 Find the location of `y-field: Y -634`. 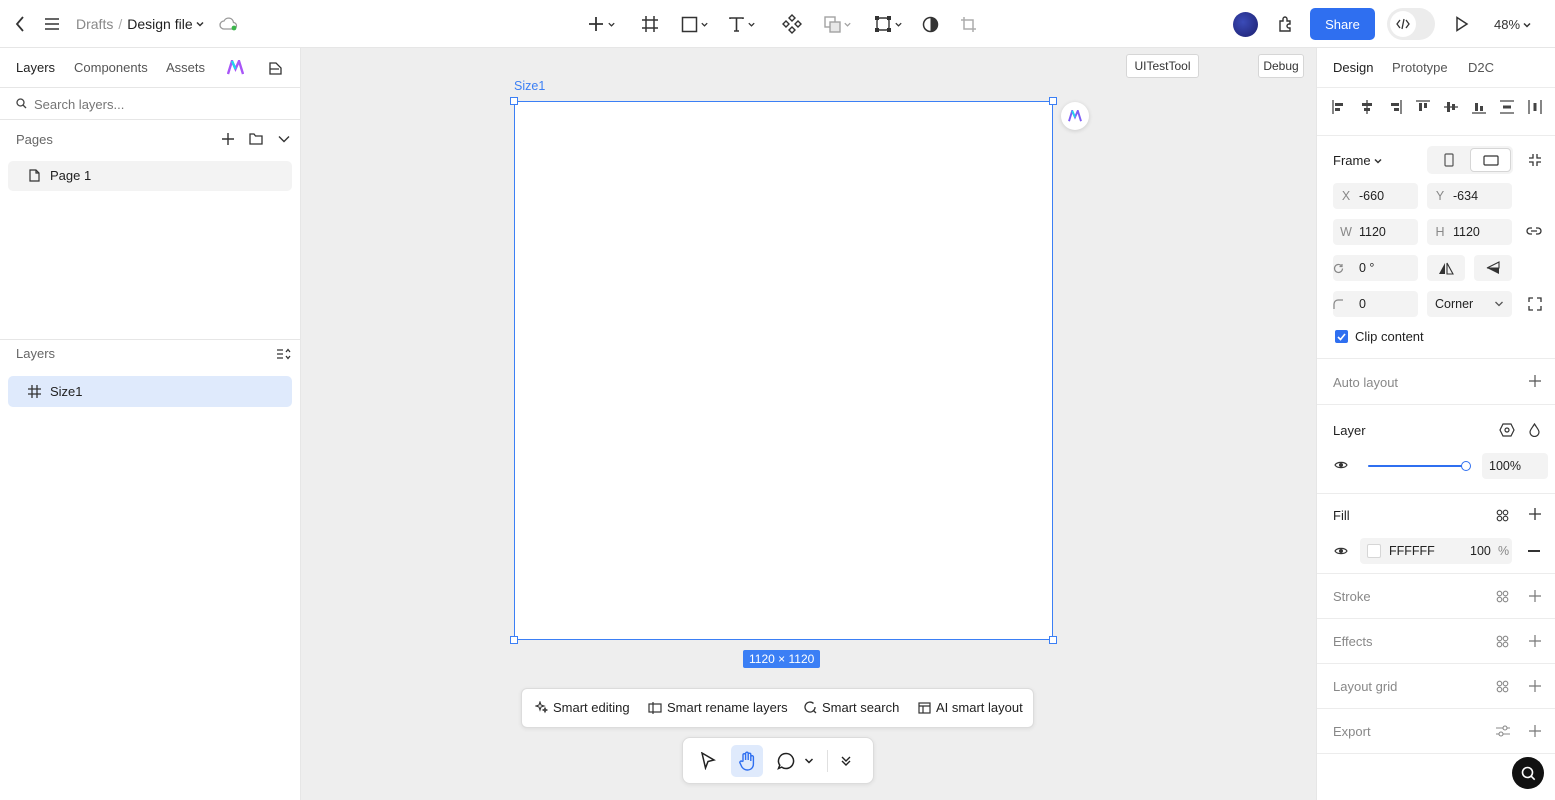

y-field: Y -634 is located at coordinates (1469, 196).